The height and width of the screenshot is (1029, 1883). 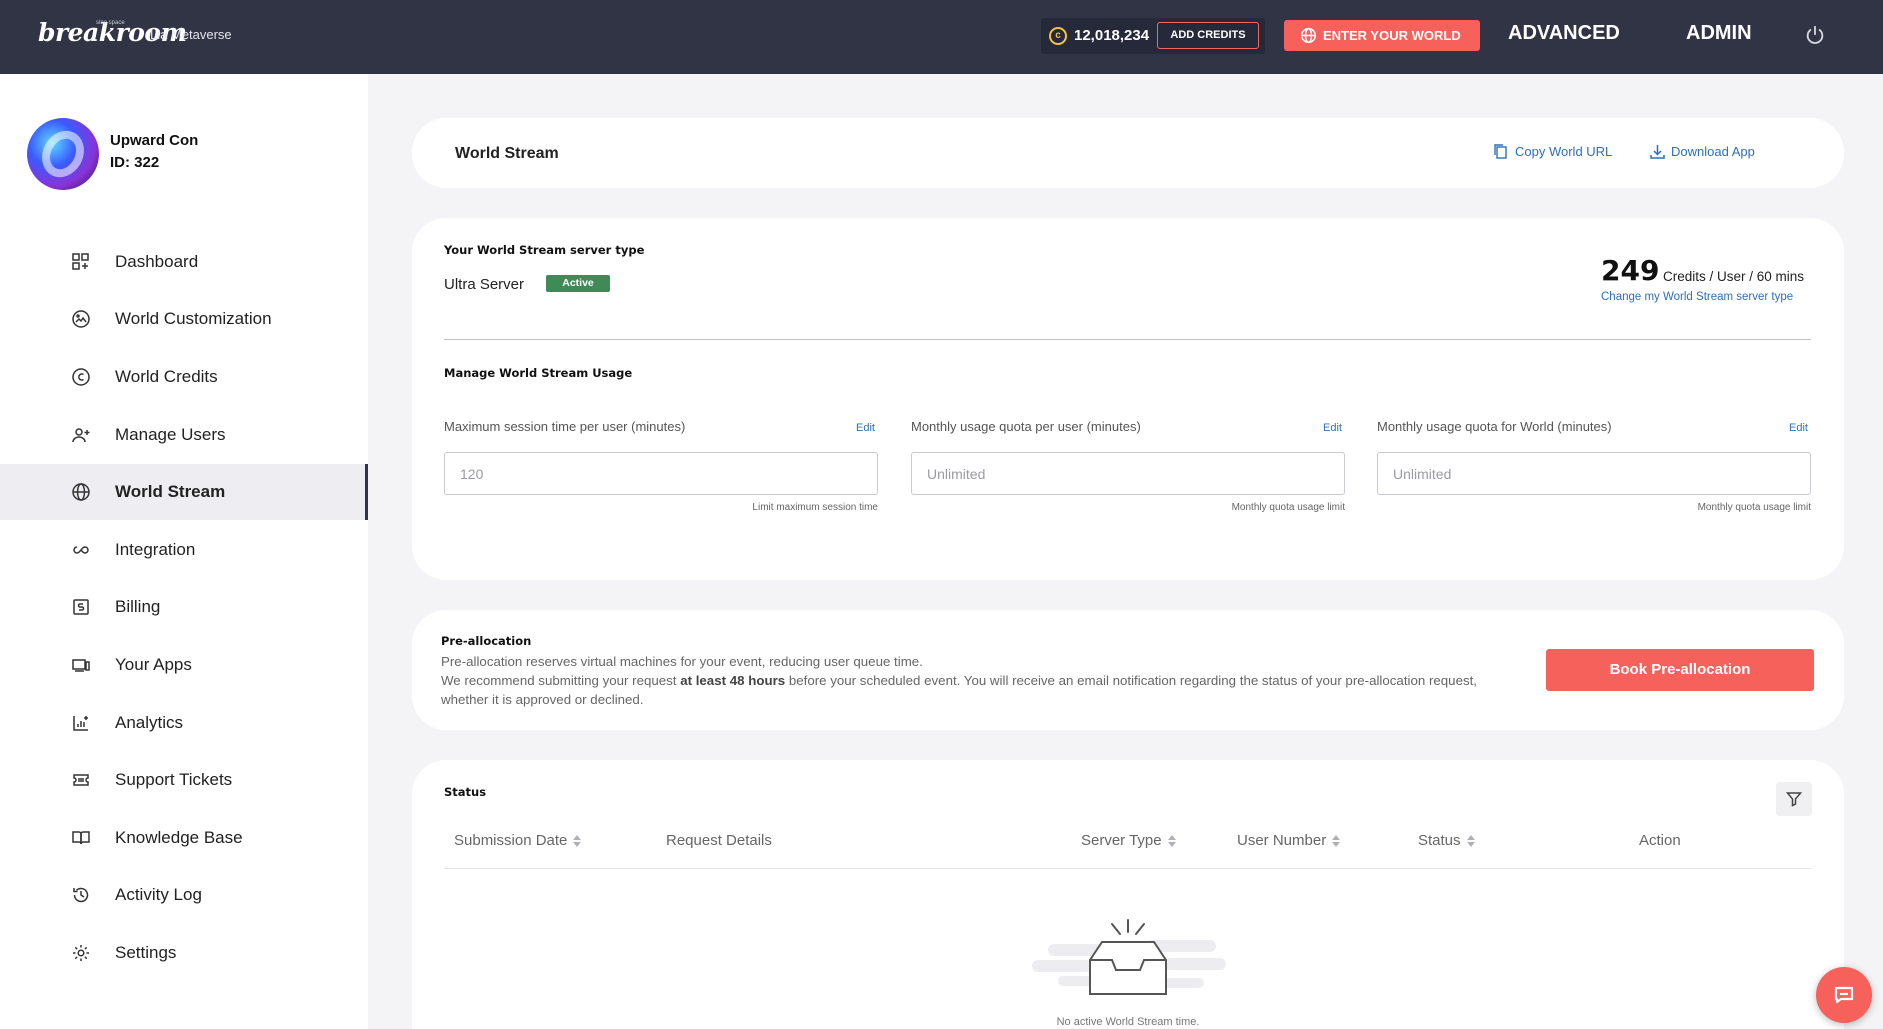 I want to click on sidebar-item-label: Support Tickets, so click(x=174, y=779).